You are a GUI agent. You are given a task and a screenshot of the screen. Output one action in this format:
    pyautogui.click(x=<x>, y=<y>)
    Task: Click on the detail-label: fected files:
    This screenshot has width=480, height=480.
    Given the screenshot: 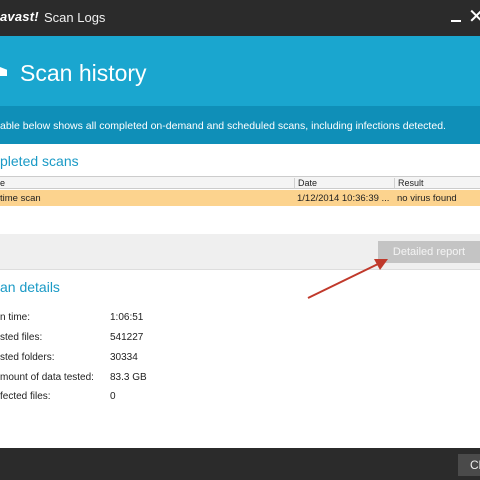 What is the action you would take?
    pyautogui.click(x=25, y=396)
    